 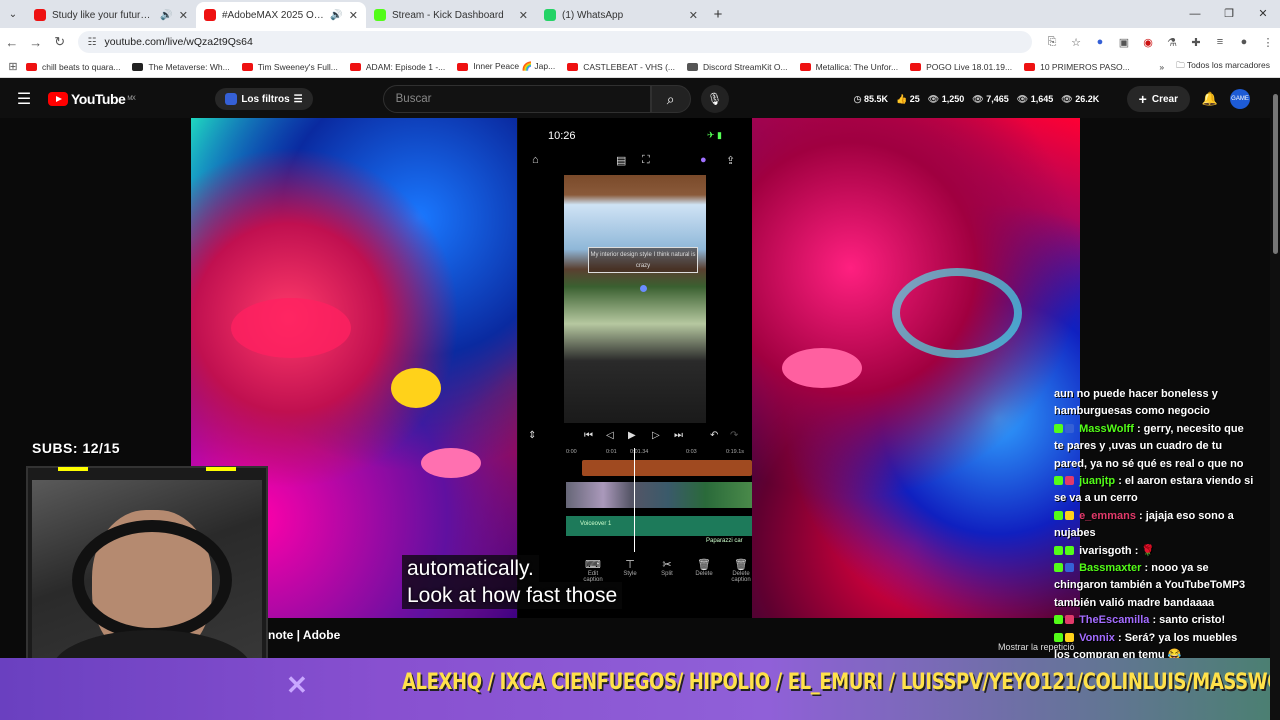 I want to click on voice-search-button: 🎙, so click(x=714, y=99).